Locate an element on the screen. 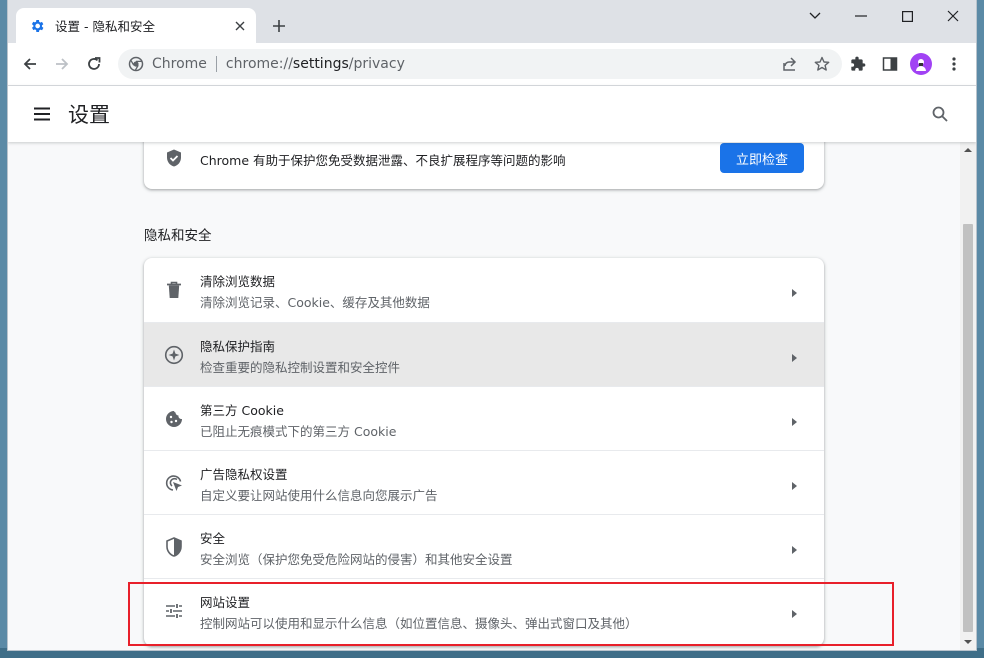  tab-search-icon is located at coordinates (815, 16).